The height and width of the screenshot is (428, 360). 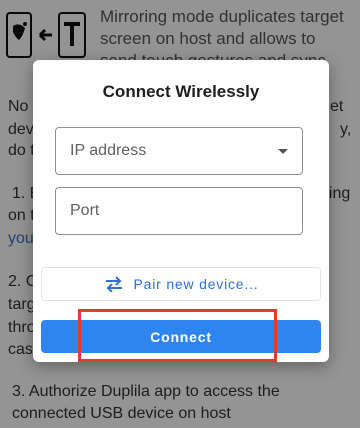 I want to click on swap-arrows-icon, so click(x=113, y=284).